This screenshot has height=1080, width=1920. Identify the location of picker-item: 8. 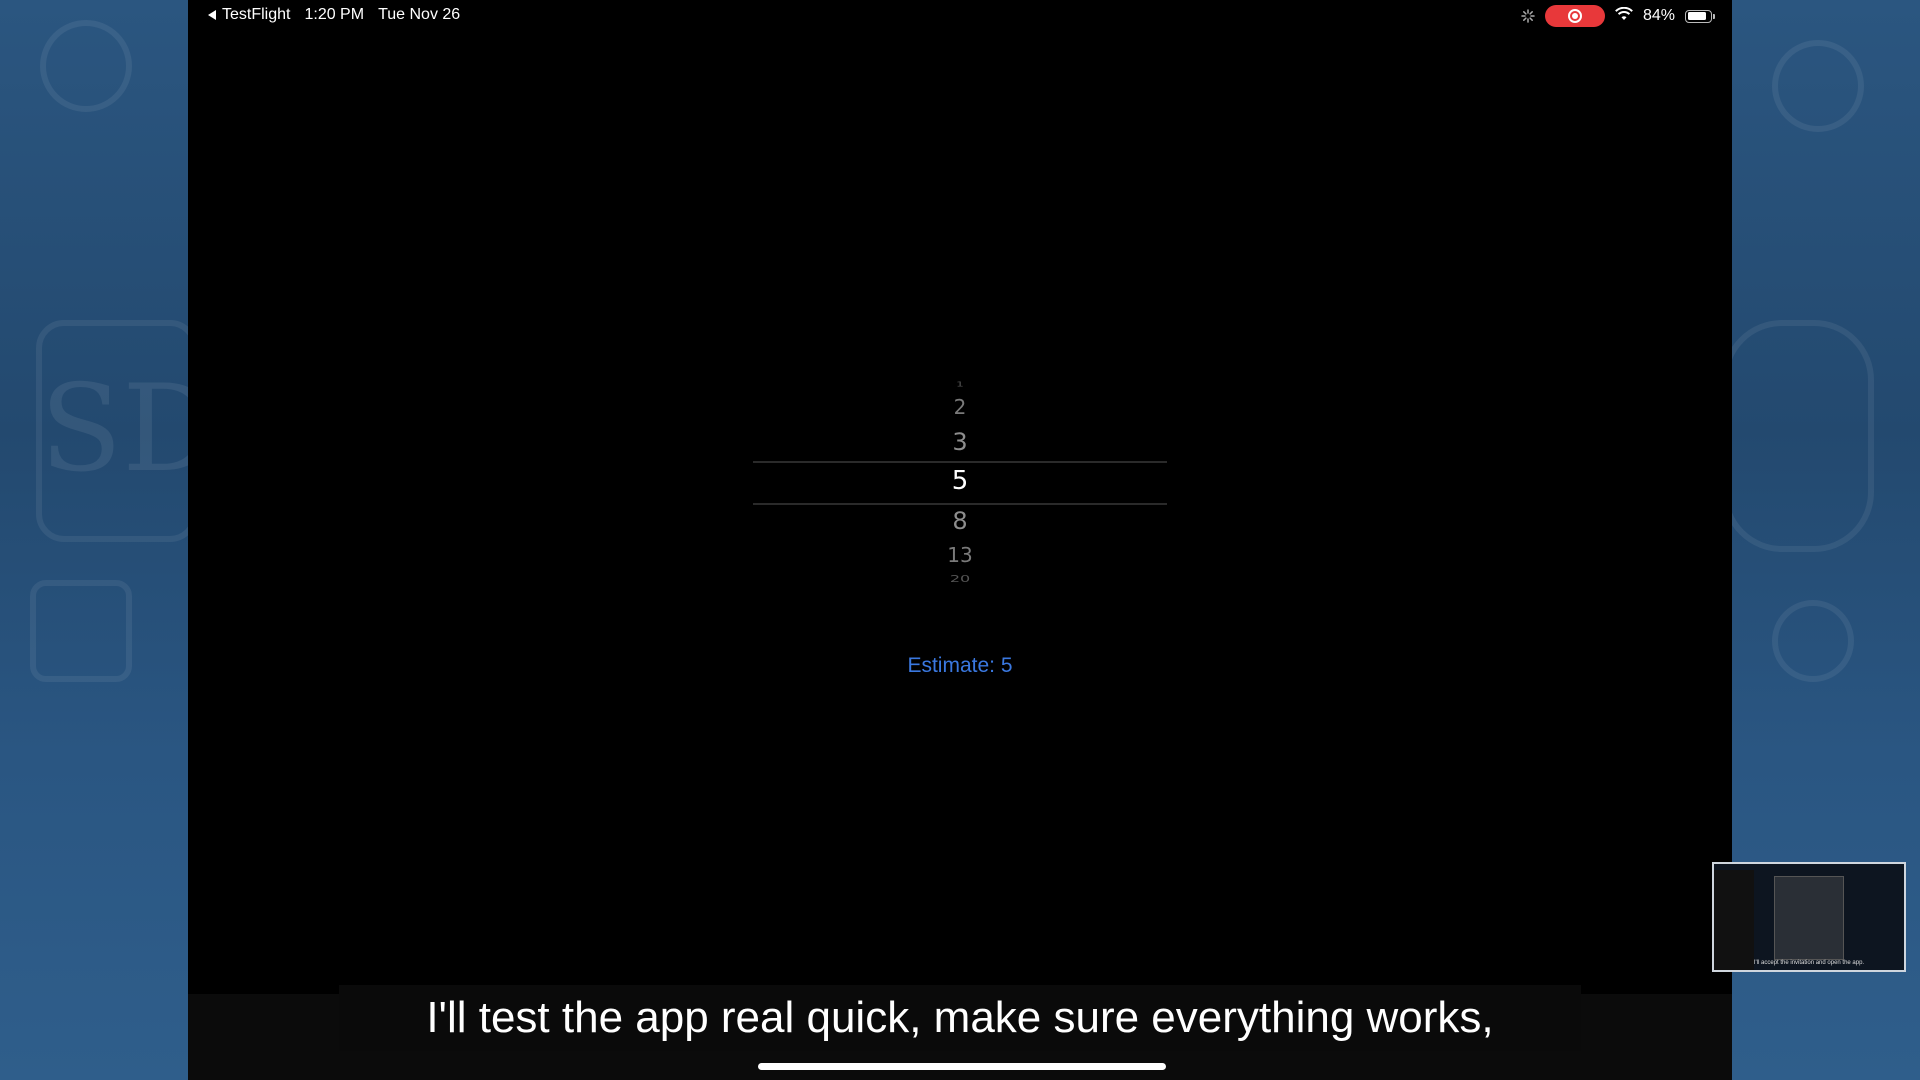
(960, 521).